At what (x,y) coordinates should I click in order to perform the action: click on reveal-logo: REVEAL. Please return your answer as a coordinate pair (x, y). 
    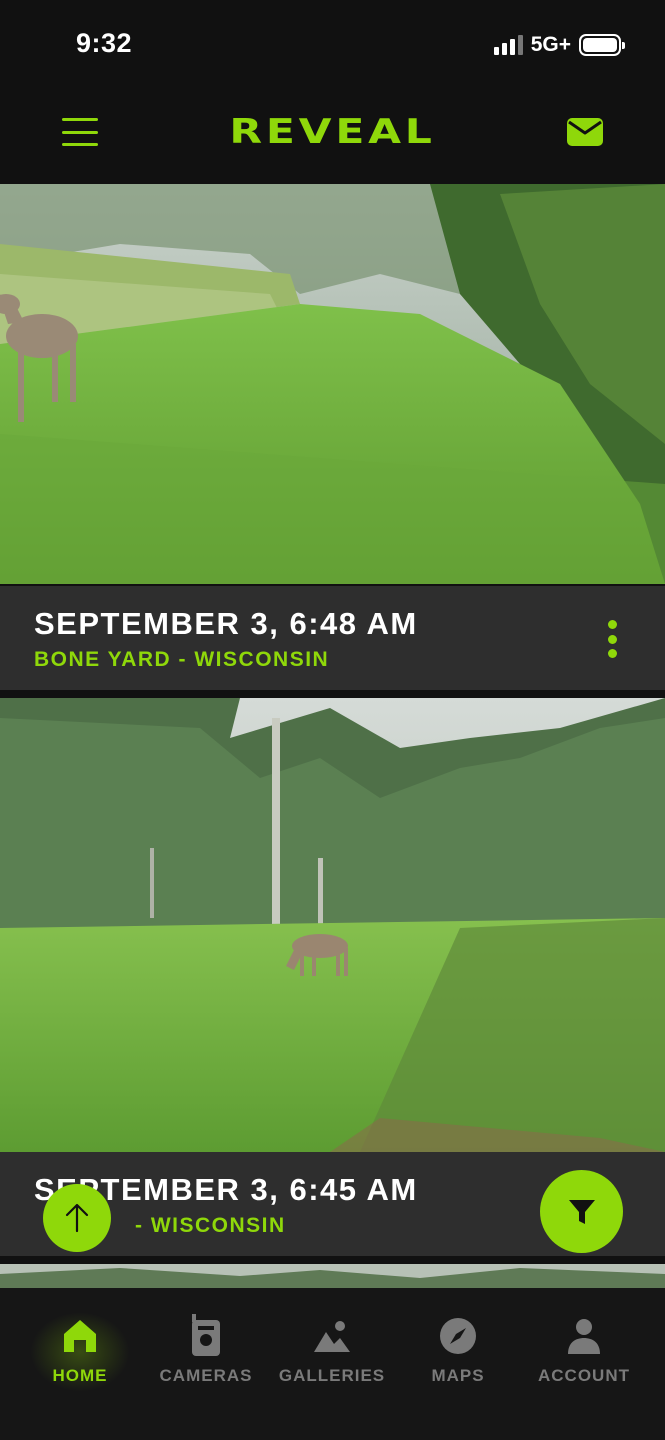
    Looking at the image, I should click on (332, 132).